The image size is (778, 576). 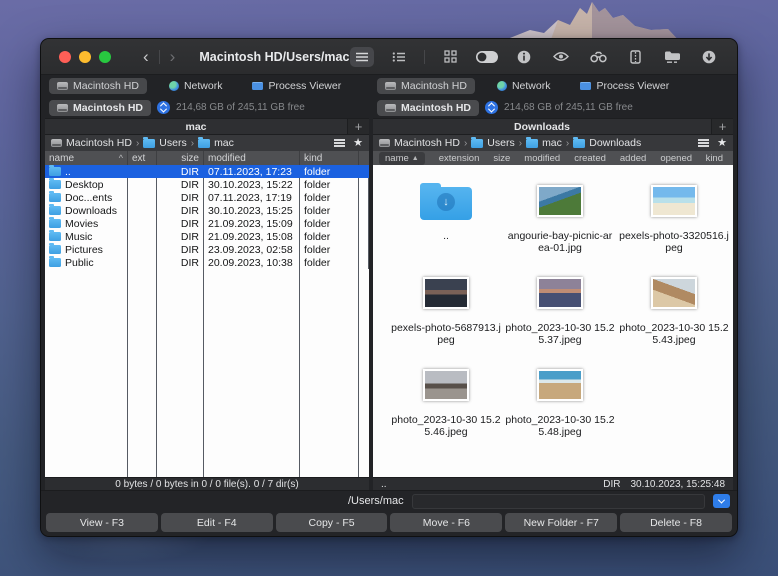 I want to click on table-row: Movies DIR 21.09.2023, 15:09 folder, so click(x=207, y=223).